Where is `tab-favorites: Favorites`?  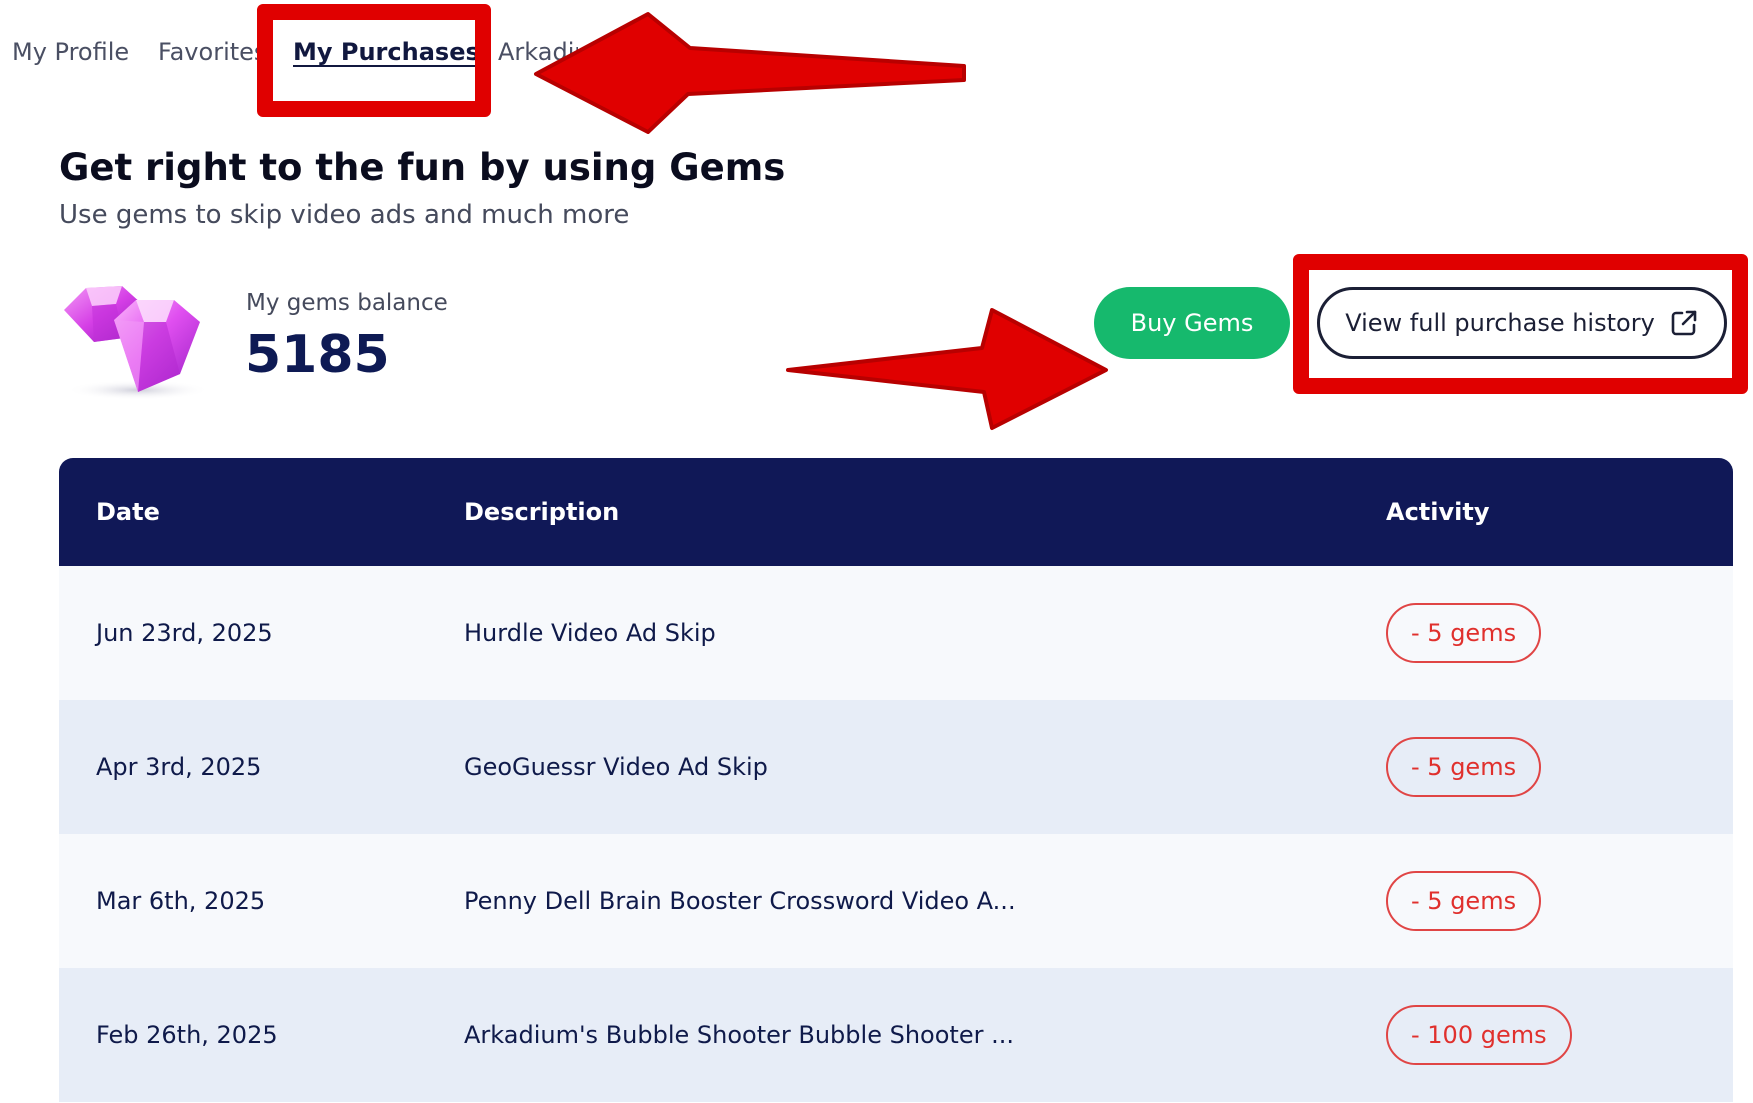 tab-favorites: Favorites is located at coordinates (213, 52).